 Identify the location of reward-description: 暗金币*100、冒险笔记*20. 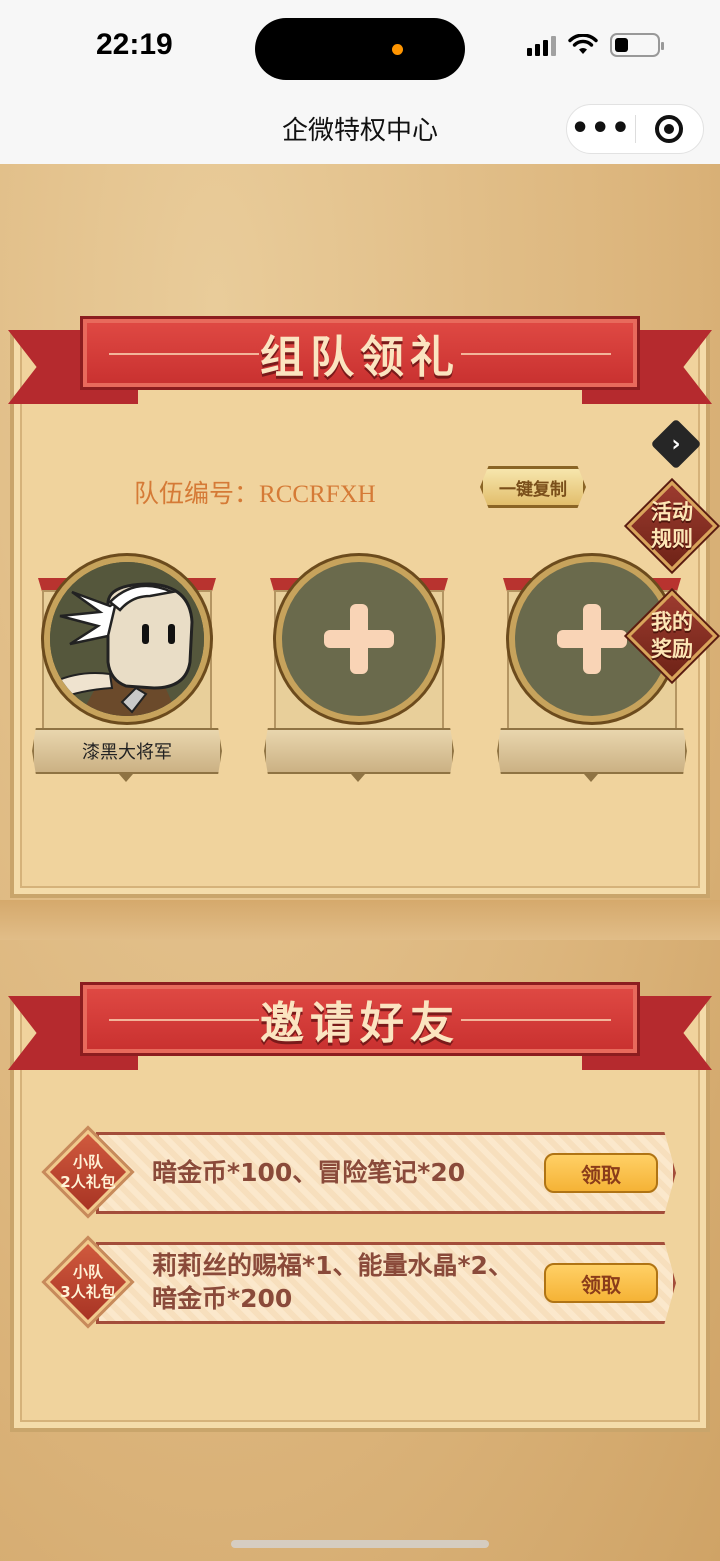
(309, 1172).